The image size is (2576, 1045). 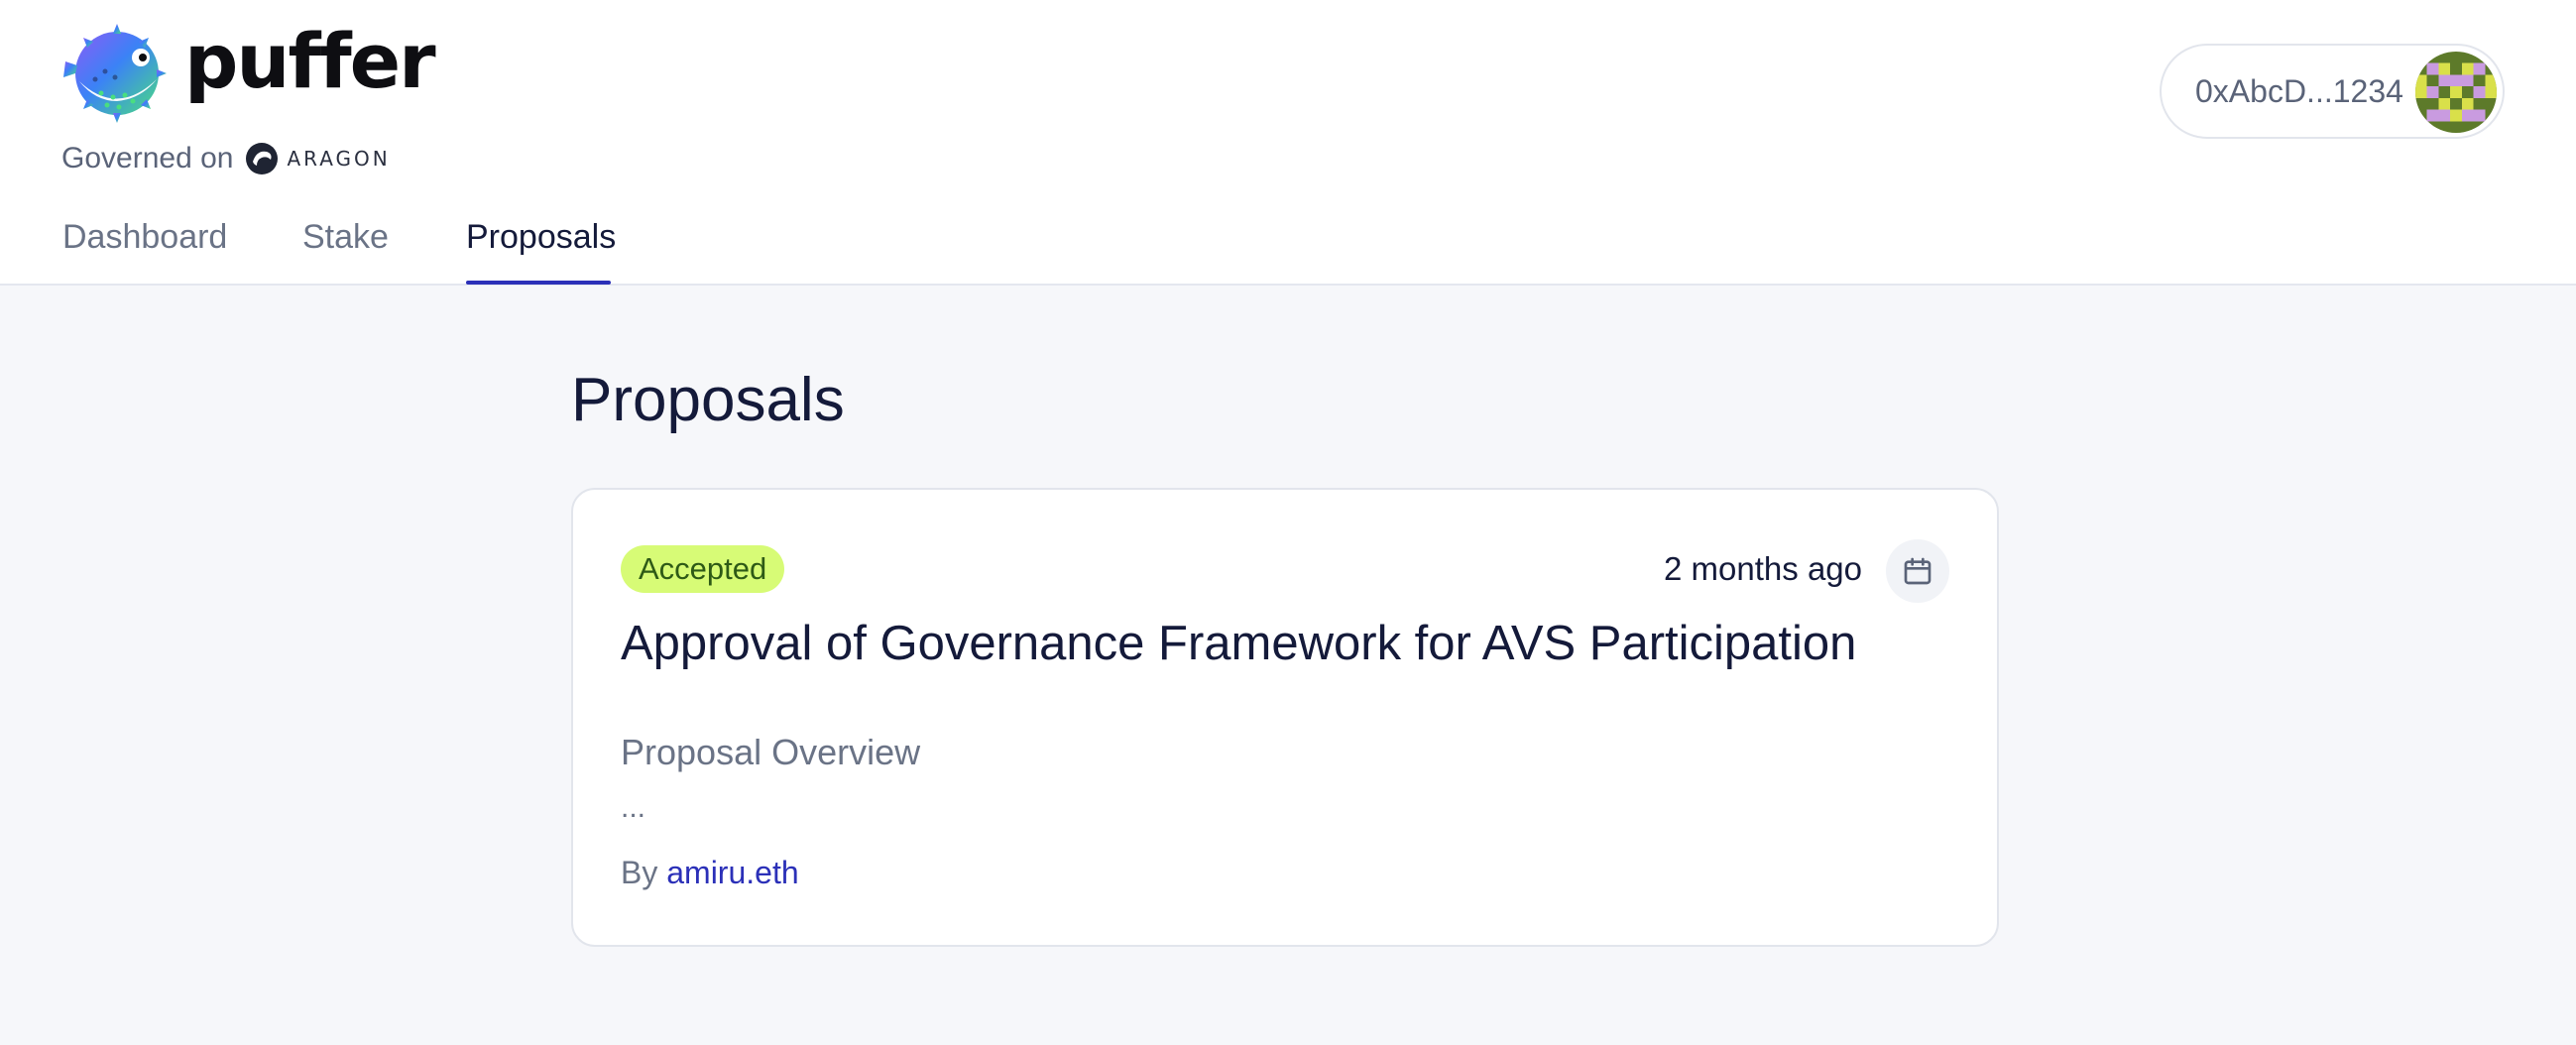 I want to click on aragon-wordmark: ARAGON, so click(x=339, y=159).